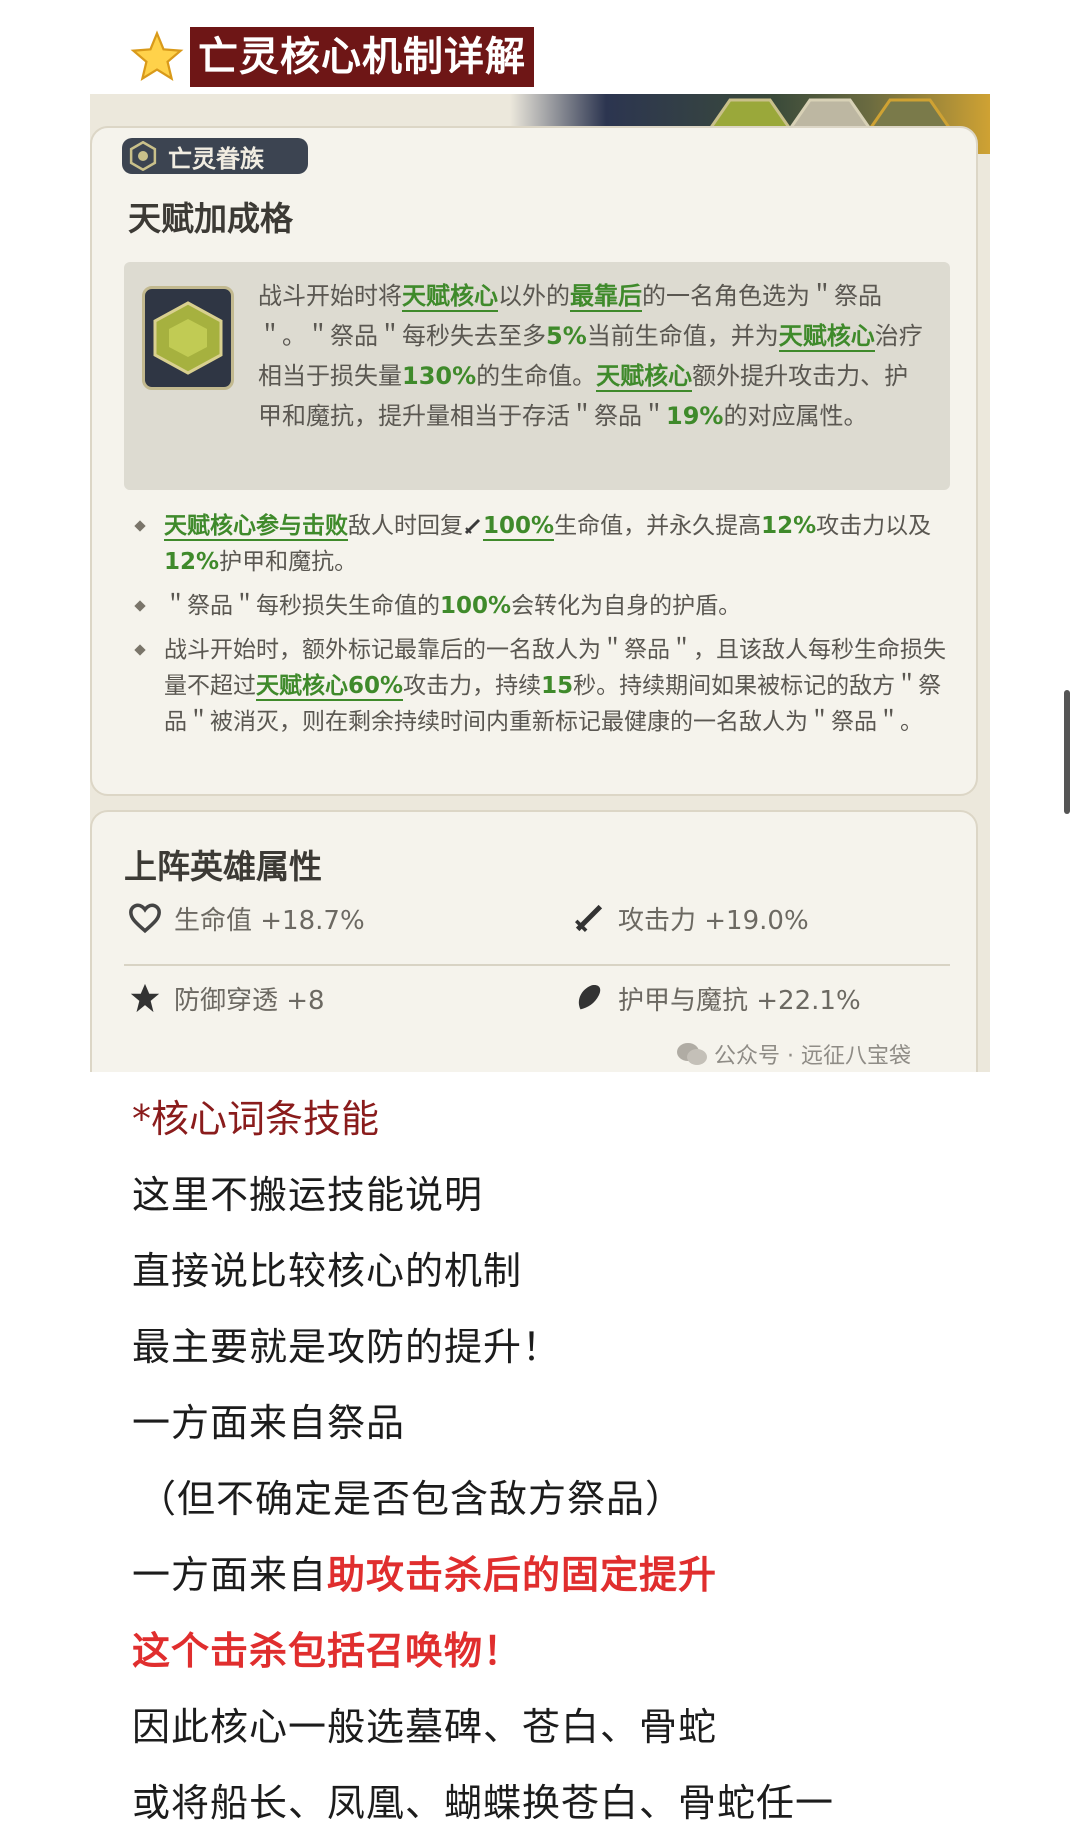 This screenshot has height=1838, width=1080. What do you see at coordinates (1067, 752) in the screenshot?
I see `scrollbar` at bounding box center [1067, 752].